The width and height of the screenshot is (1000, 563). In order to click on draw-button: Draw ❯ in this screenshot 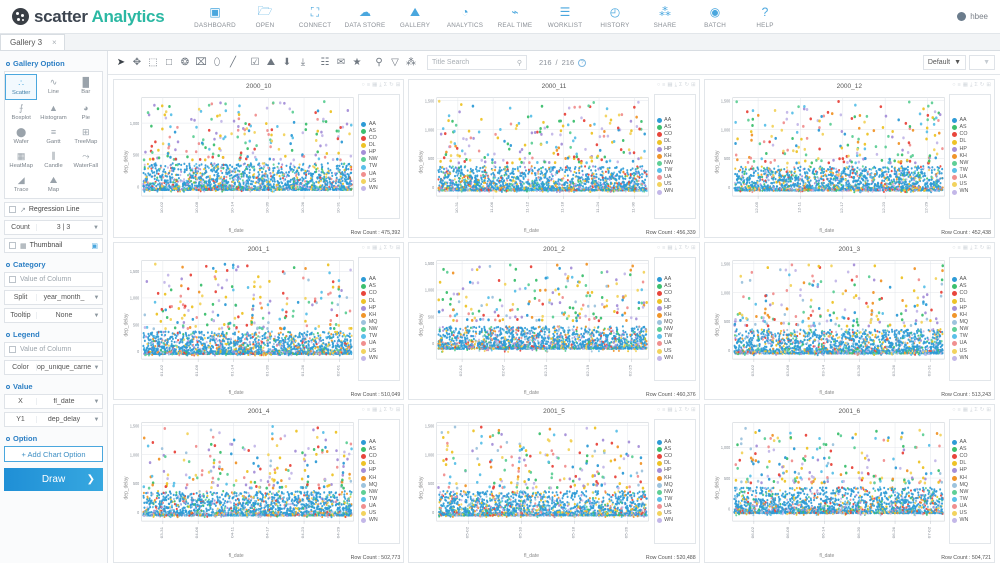, I will do `click(53, 479)`.